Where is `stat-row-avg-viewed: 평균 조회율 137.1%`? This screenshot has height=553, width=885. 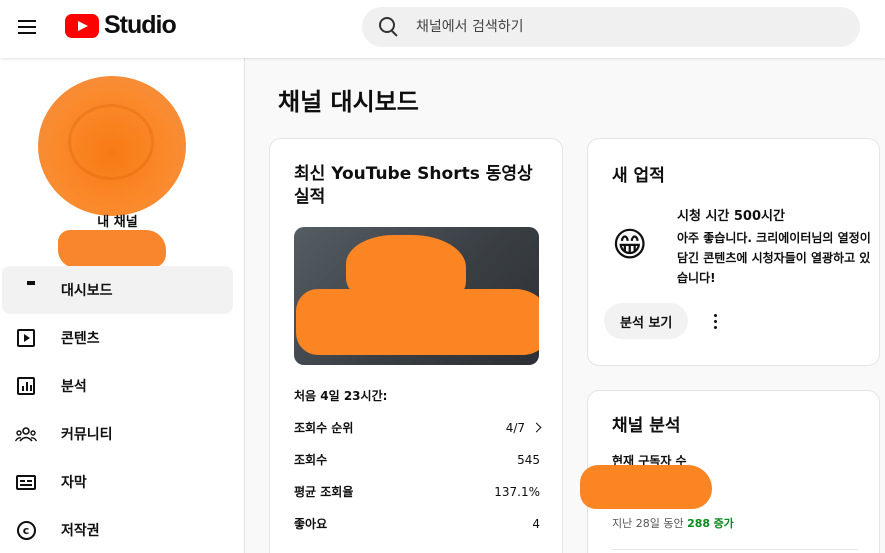 stat-row-avg-viewed: 평균 조회율 137.1% is located at coordinates (417, 491).